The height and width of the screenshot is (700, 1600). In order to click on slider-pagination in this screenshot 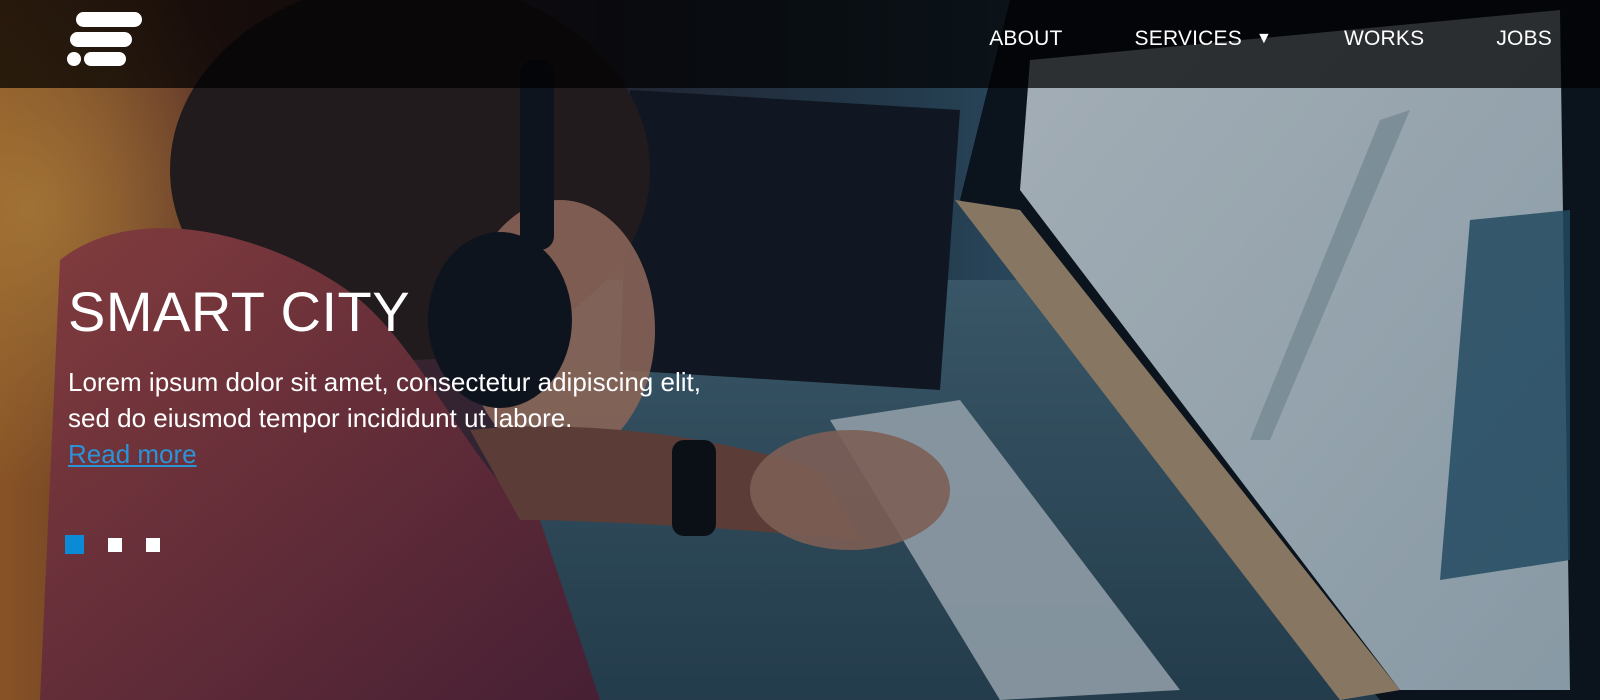, I will do `click(124, 544)`.